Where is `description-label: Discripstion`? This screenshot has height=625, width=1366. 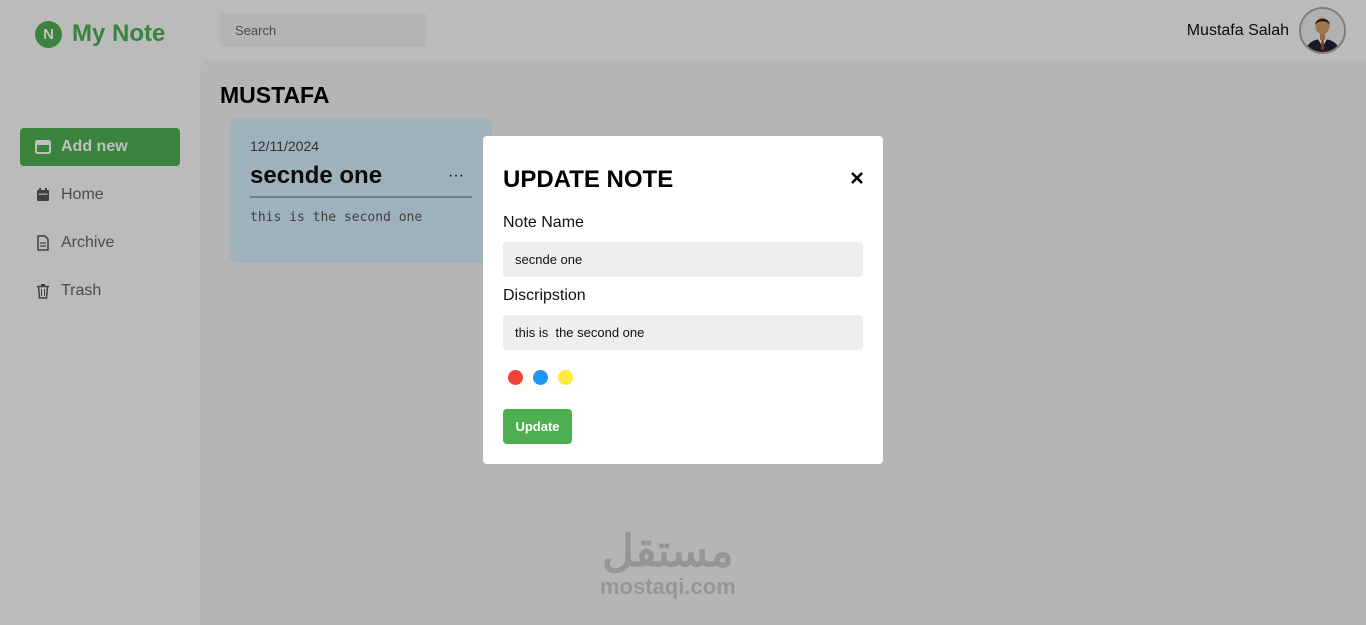
description-label: Discripstion is located at coordinates (544, 295).